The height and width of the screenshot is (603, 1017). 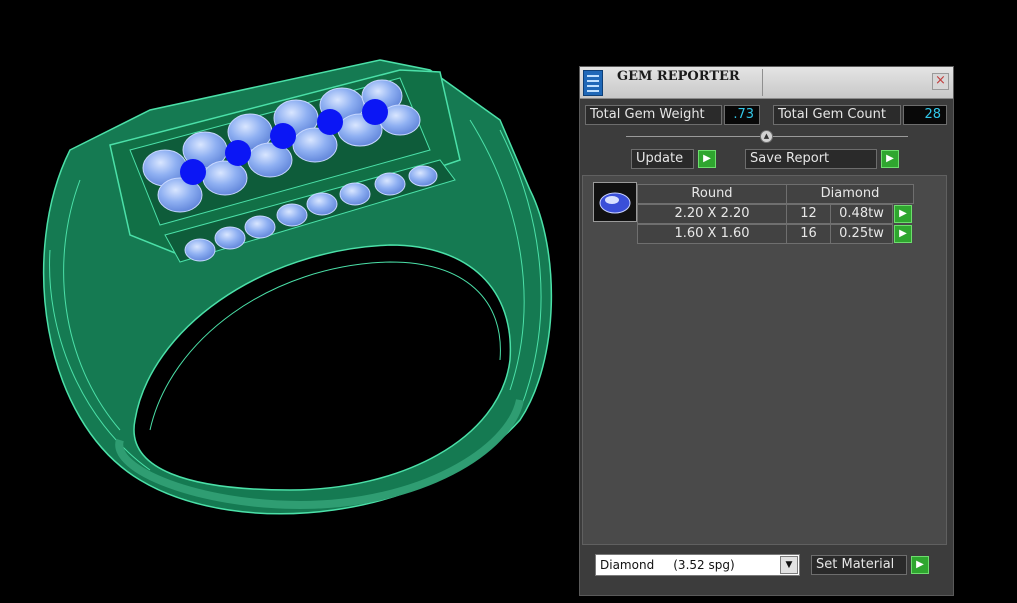 I want to click on round-diamond-thumbnail, so click(x=615, y=202).